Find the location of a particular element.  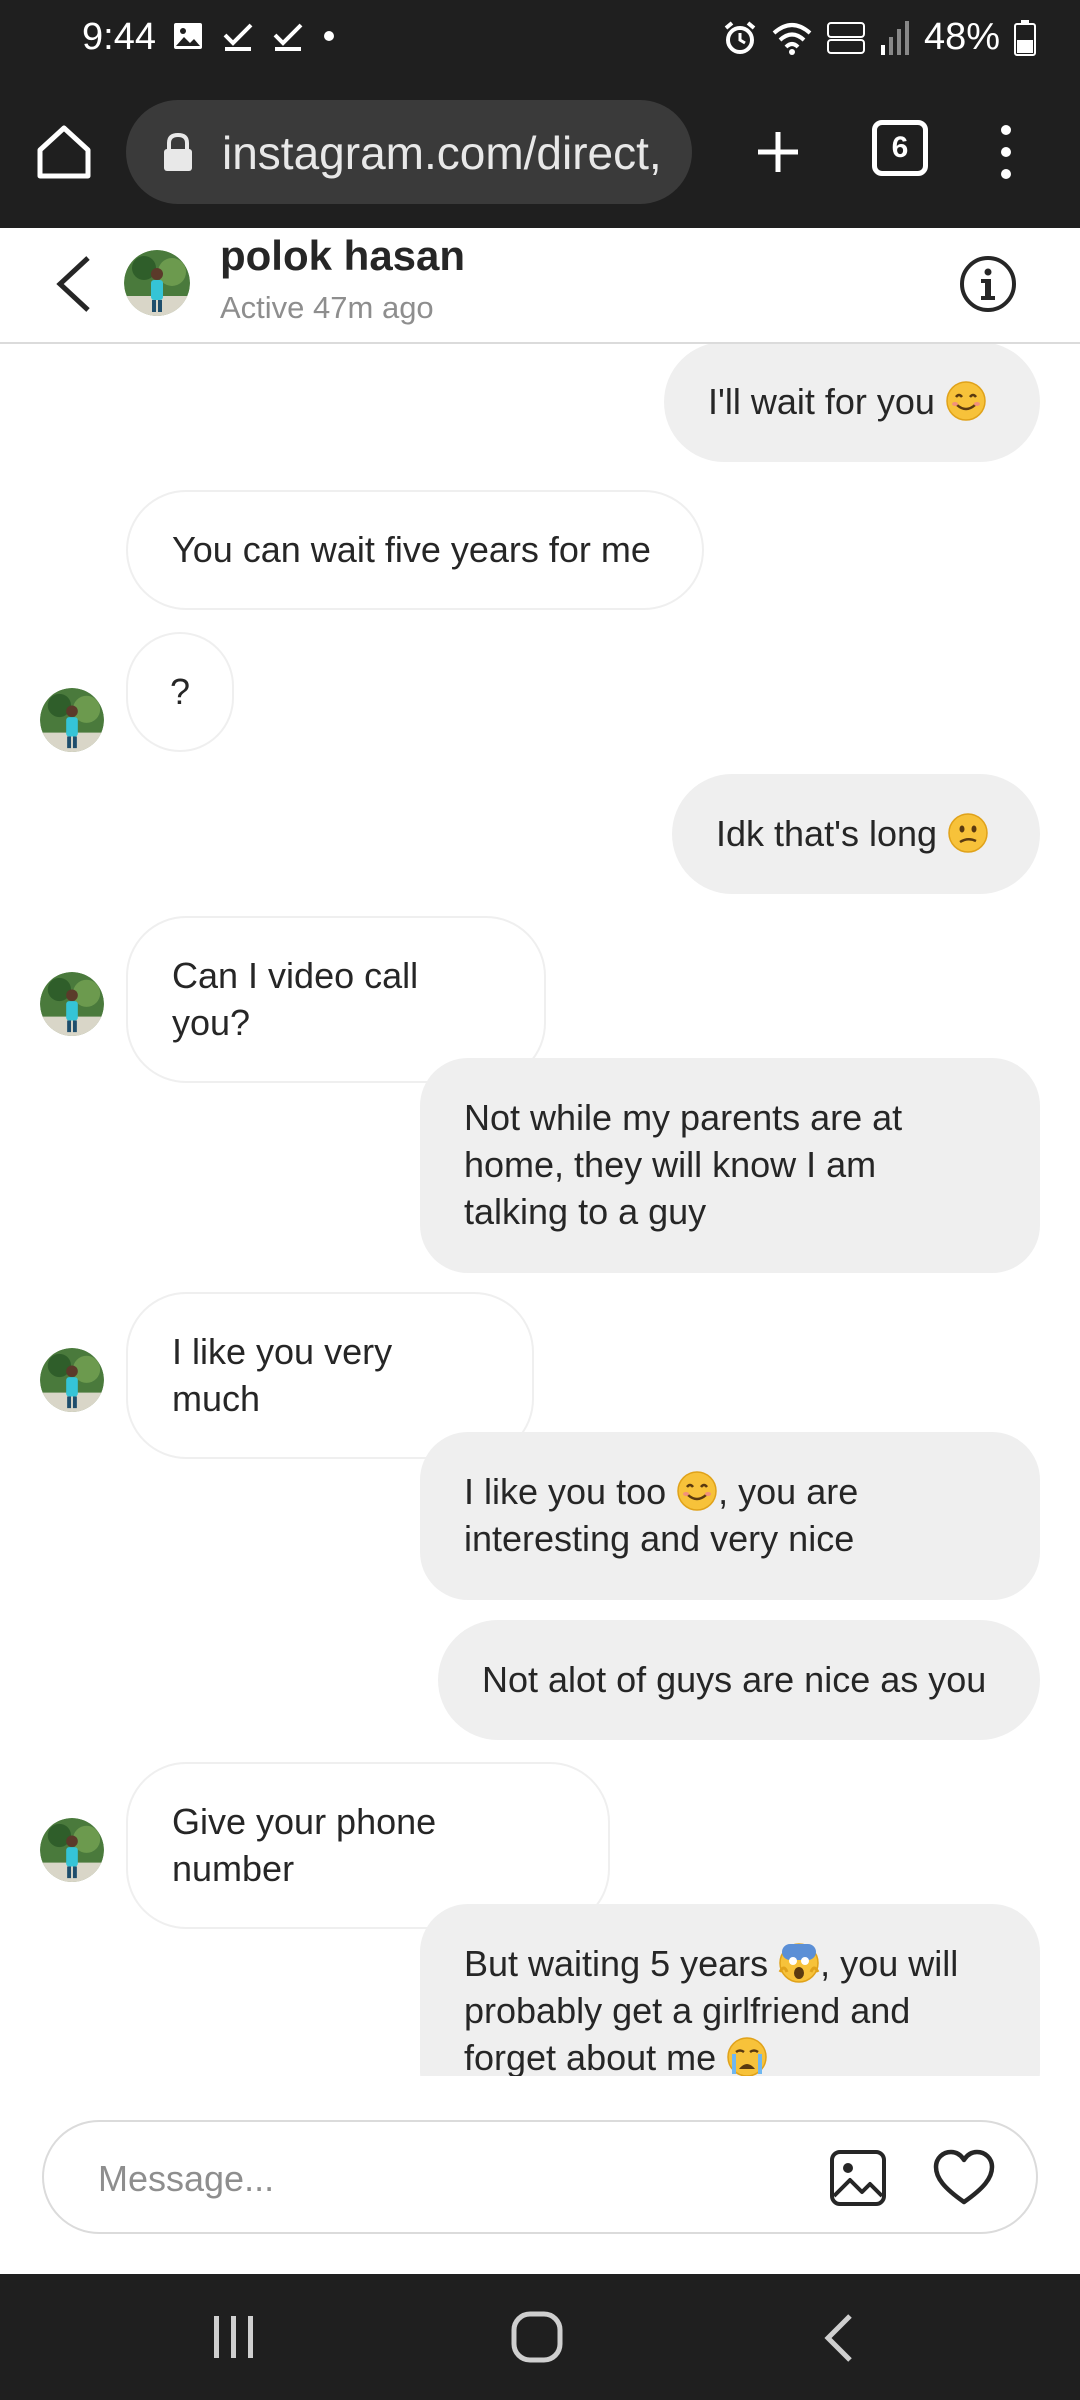

status-bar: 9:44 48% is located at coordinates (540, 40).